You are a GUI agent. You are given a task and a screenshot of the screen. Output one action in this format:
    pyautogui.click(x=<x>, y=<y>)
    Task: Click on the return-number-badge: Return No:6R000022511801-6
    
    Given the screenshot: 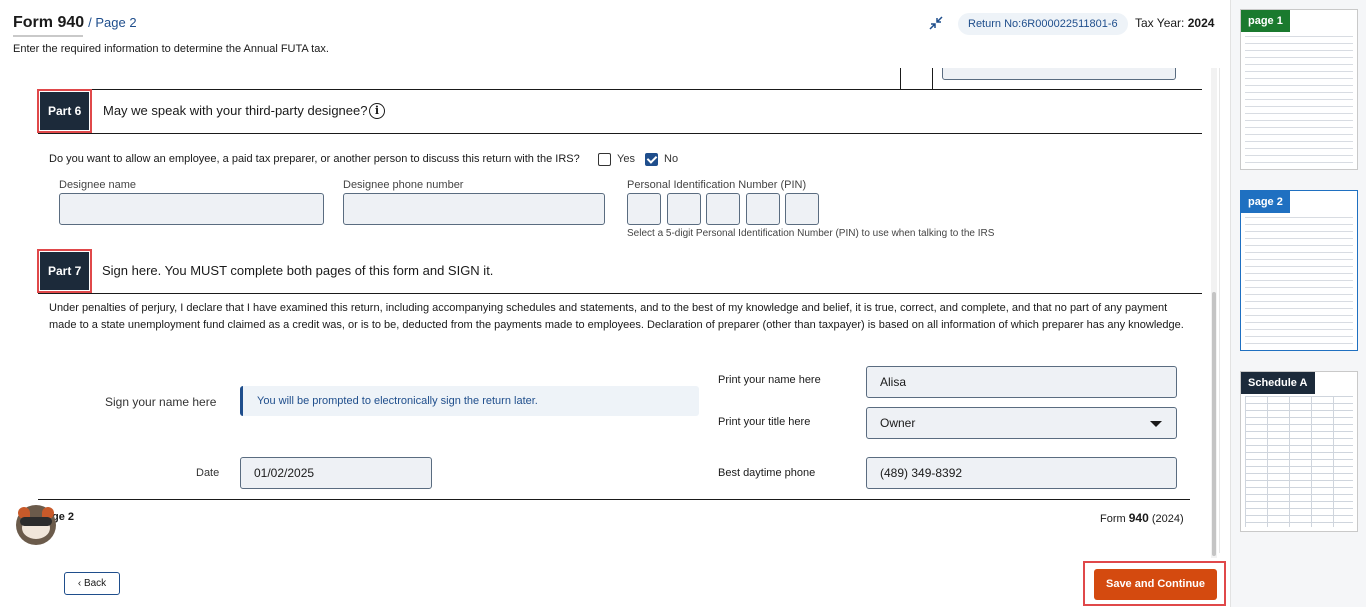 What is the action you would take?
    pyautogui.click(x=1043, y=24)
    